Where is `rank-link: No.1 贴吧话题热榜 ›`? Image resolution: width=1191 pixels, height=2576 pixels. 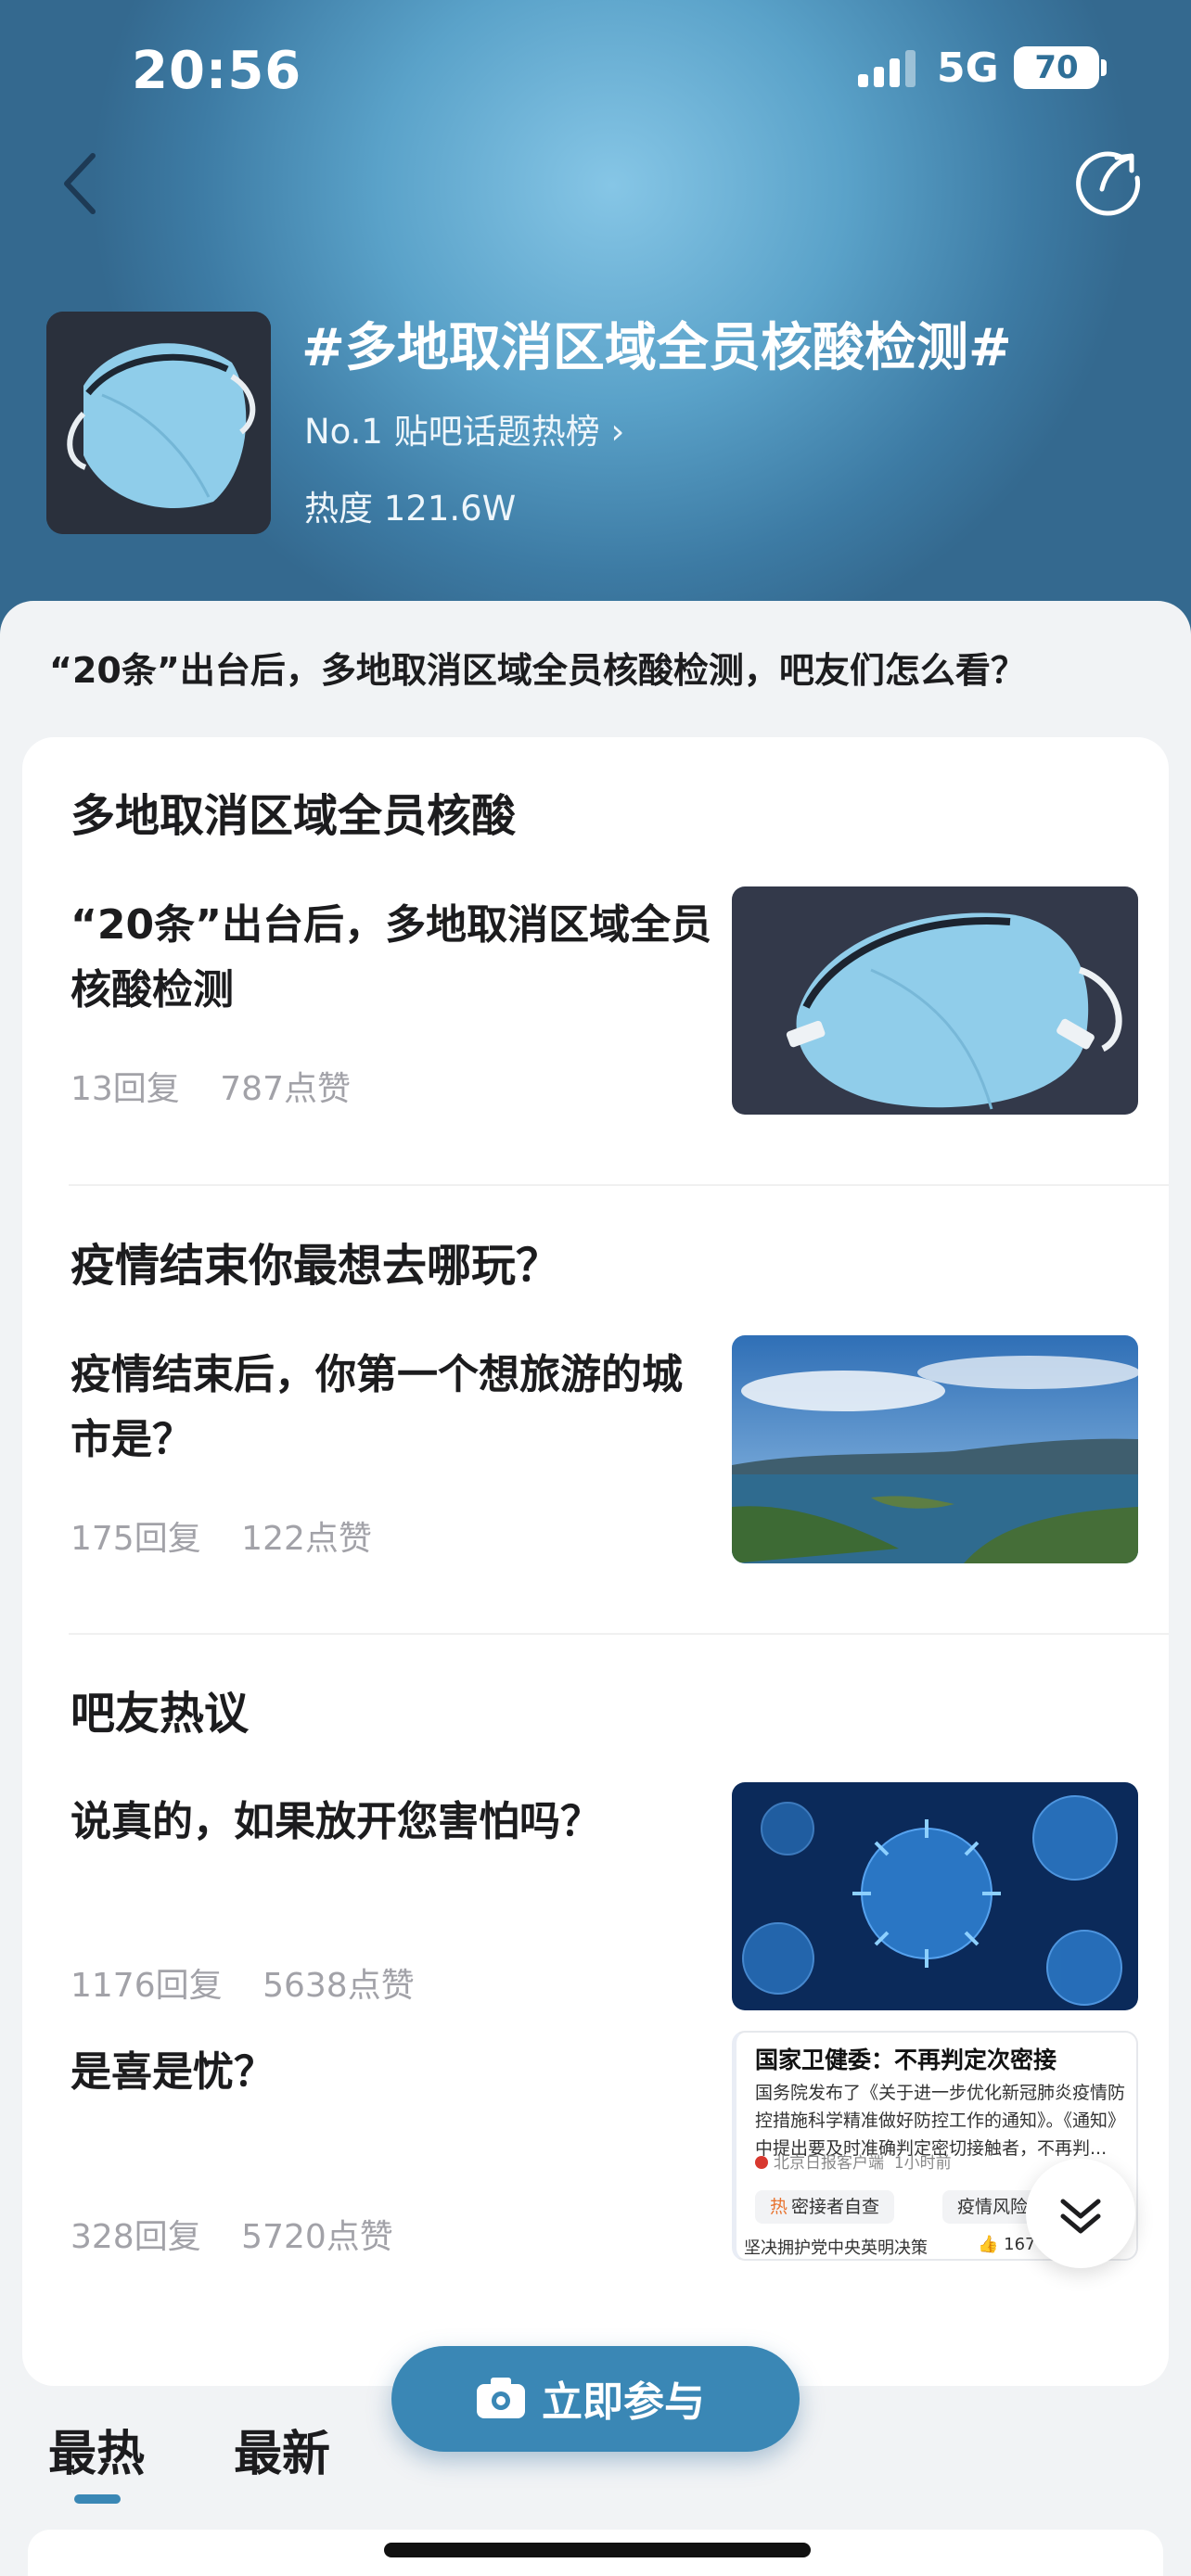 rank-link: No.1 贴吧话题热榜 › is located at coordinates (464, 428).